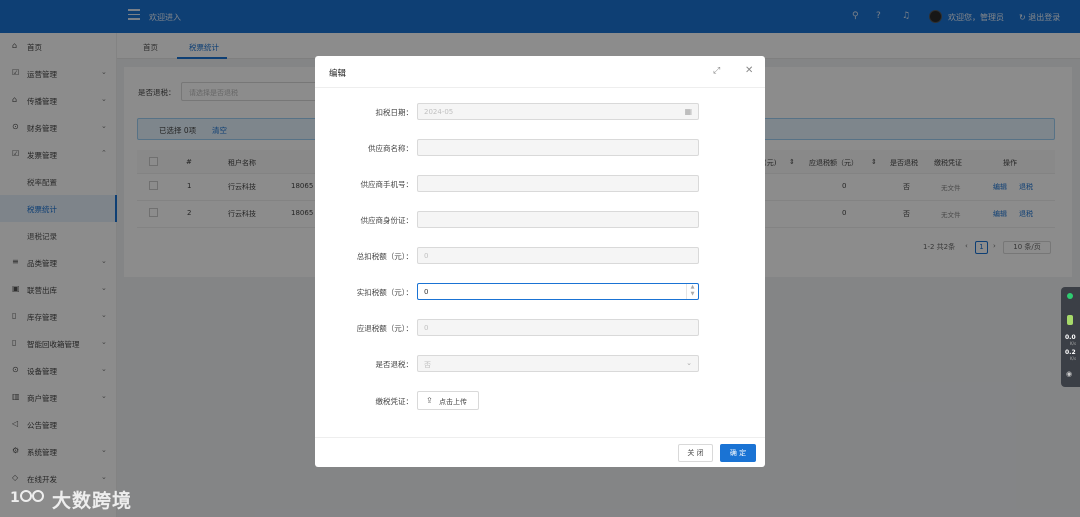 This screenshot has width=1080, height=517. I want to click on calendar-icon: ▦, so click(688, 111).